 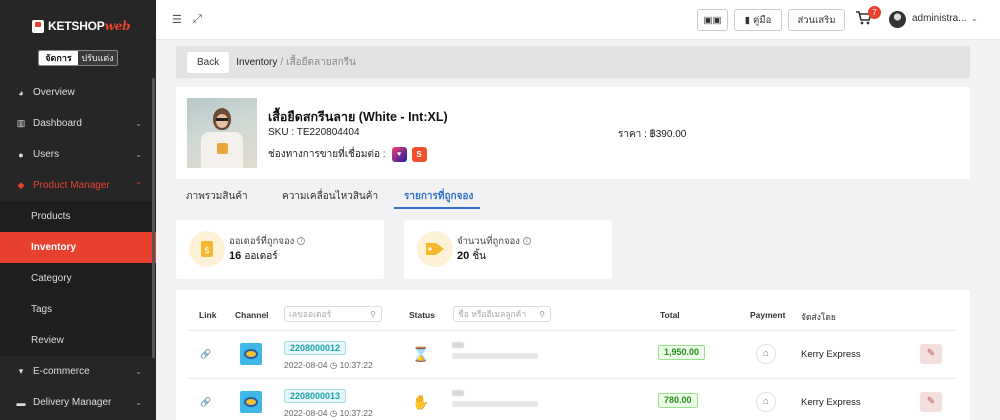 What do you see at coordinates (682, 352) in the screenshot?
I see `order-total: 1,950.00` at bounding box center [682, 352].